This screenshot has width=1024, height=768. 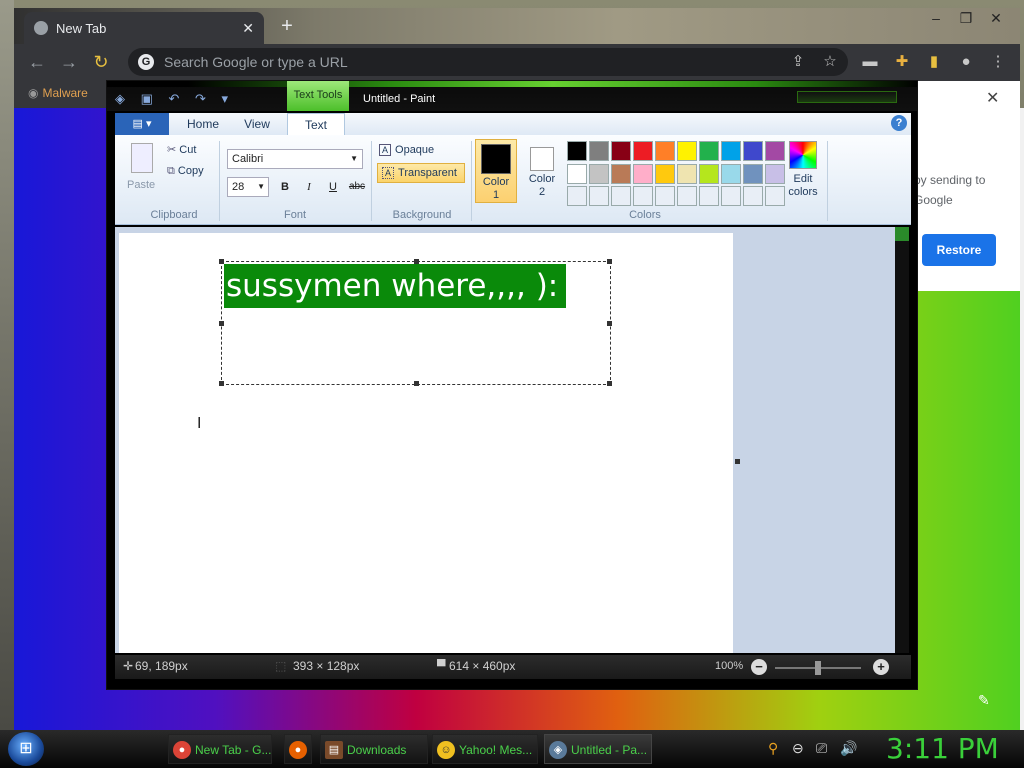 I want to click on font-family-select: Calibri ▼, so click(x=295, y=159).